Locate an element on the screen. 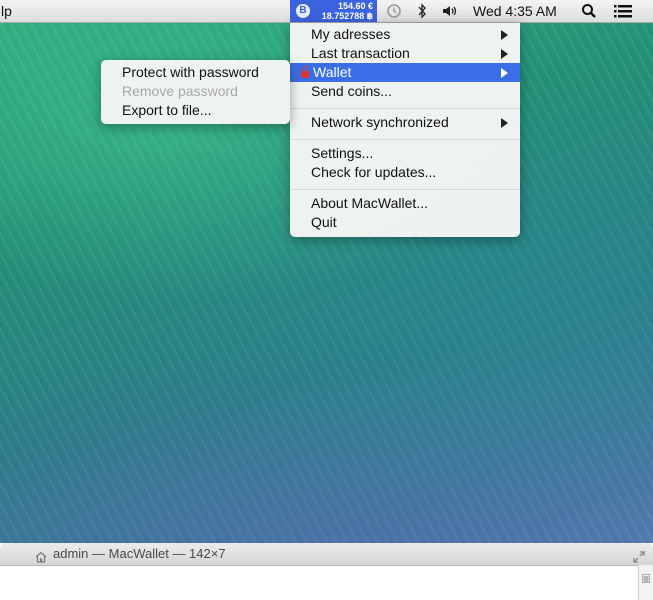  terminal-title-bar: admin — MacWallet — 142×7 is located at coordinates (326, 554).